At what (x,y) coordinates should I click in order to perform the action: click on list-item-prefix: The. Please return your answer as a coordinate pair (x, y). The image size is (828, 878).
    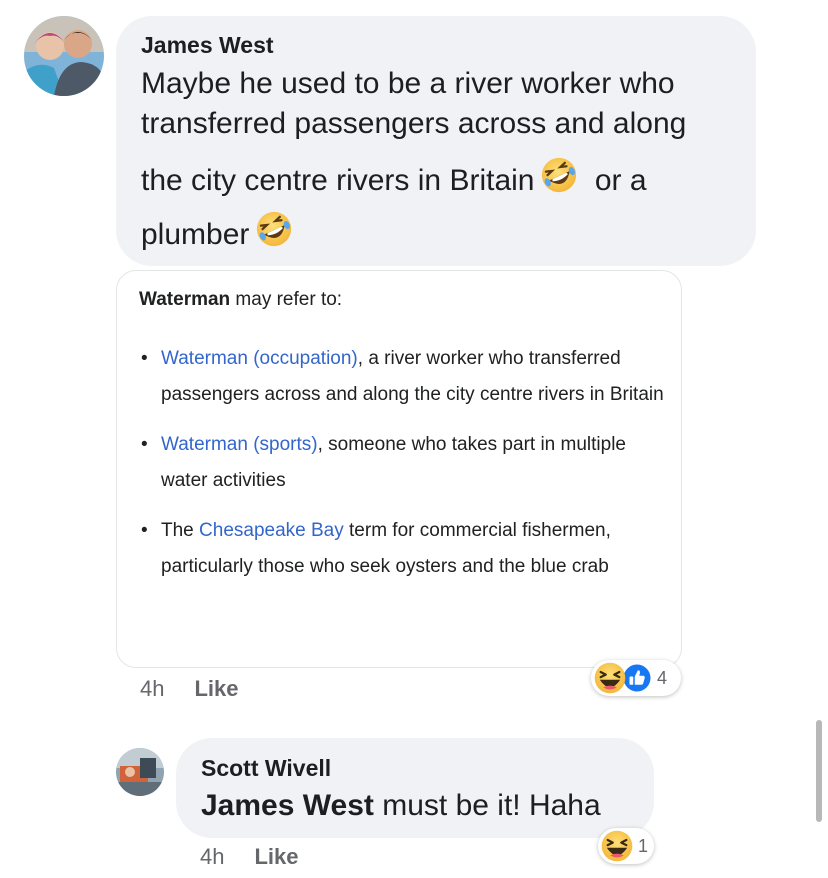
    Looking at the image, I should click on (180, 530).